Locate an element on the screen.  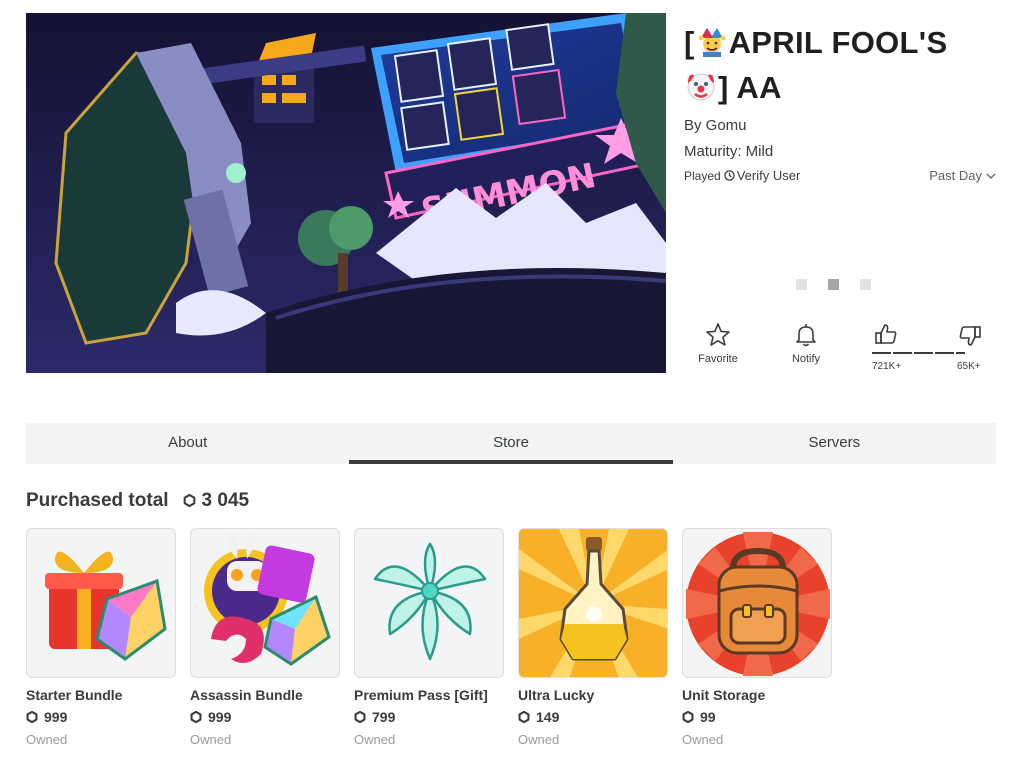
store-item-name: Unit Storage is located at coordinates (757, 695).